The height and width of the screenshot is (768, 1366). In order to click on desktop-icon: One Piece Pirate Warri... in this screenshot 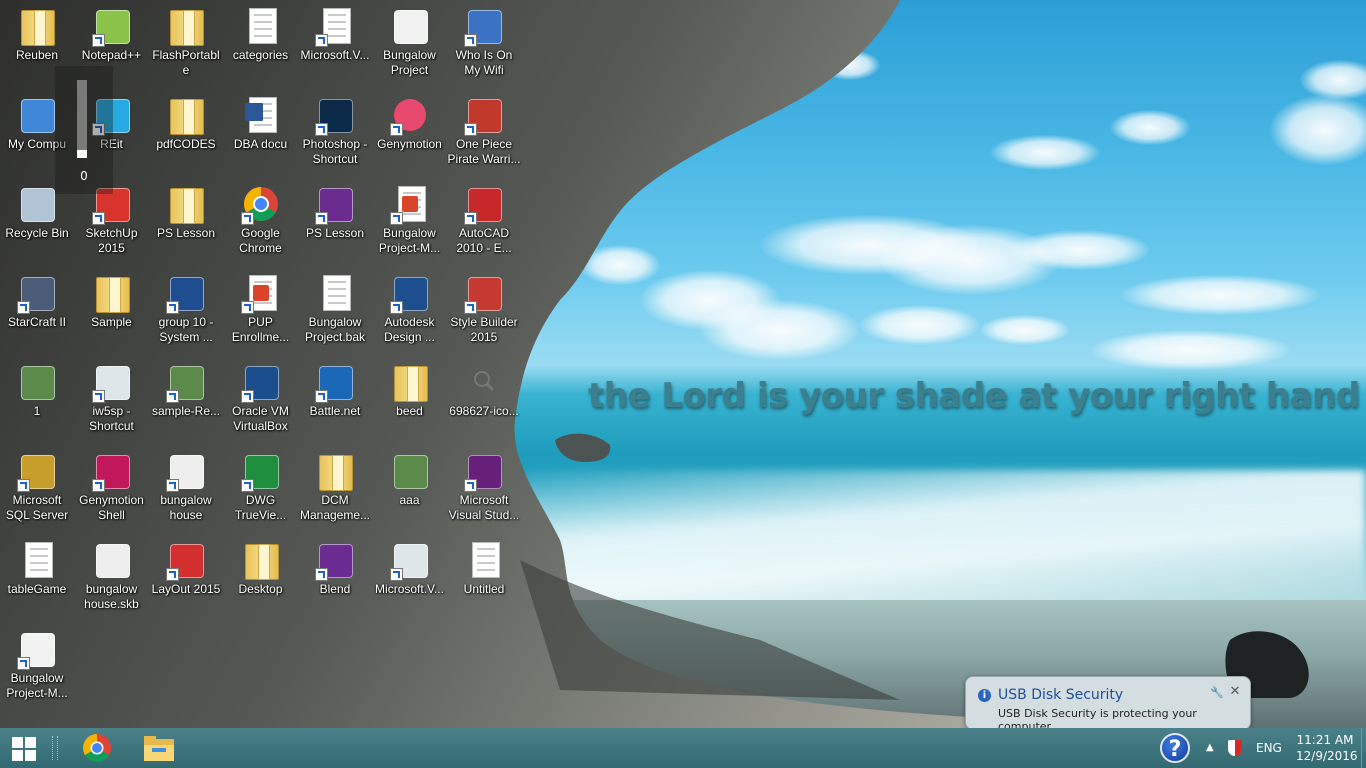, I will do `click(484, 132)`.